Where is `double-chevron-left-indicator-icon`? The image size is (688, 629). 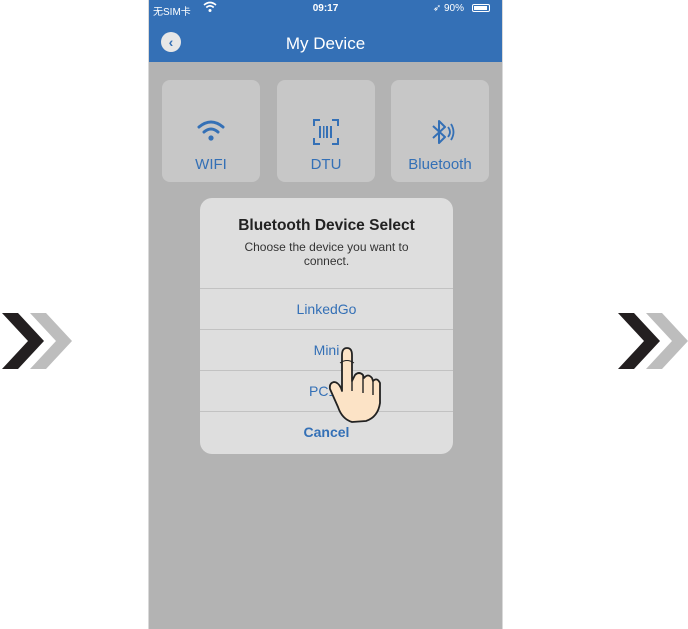 double-chevron-left-indicator-icon is located at coordinates (37, 341).